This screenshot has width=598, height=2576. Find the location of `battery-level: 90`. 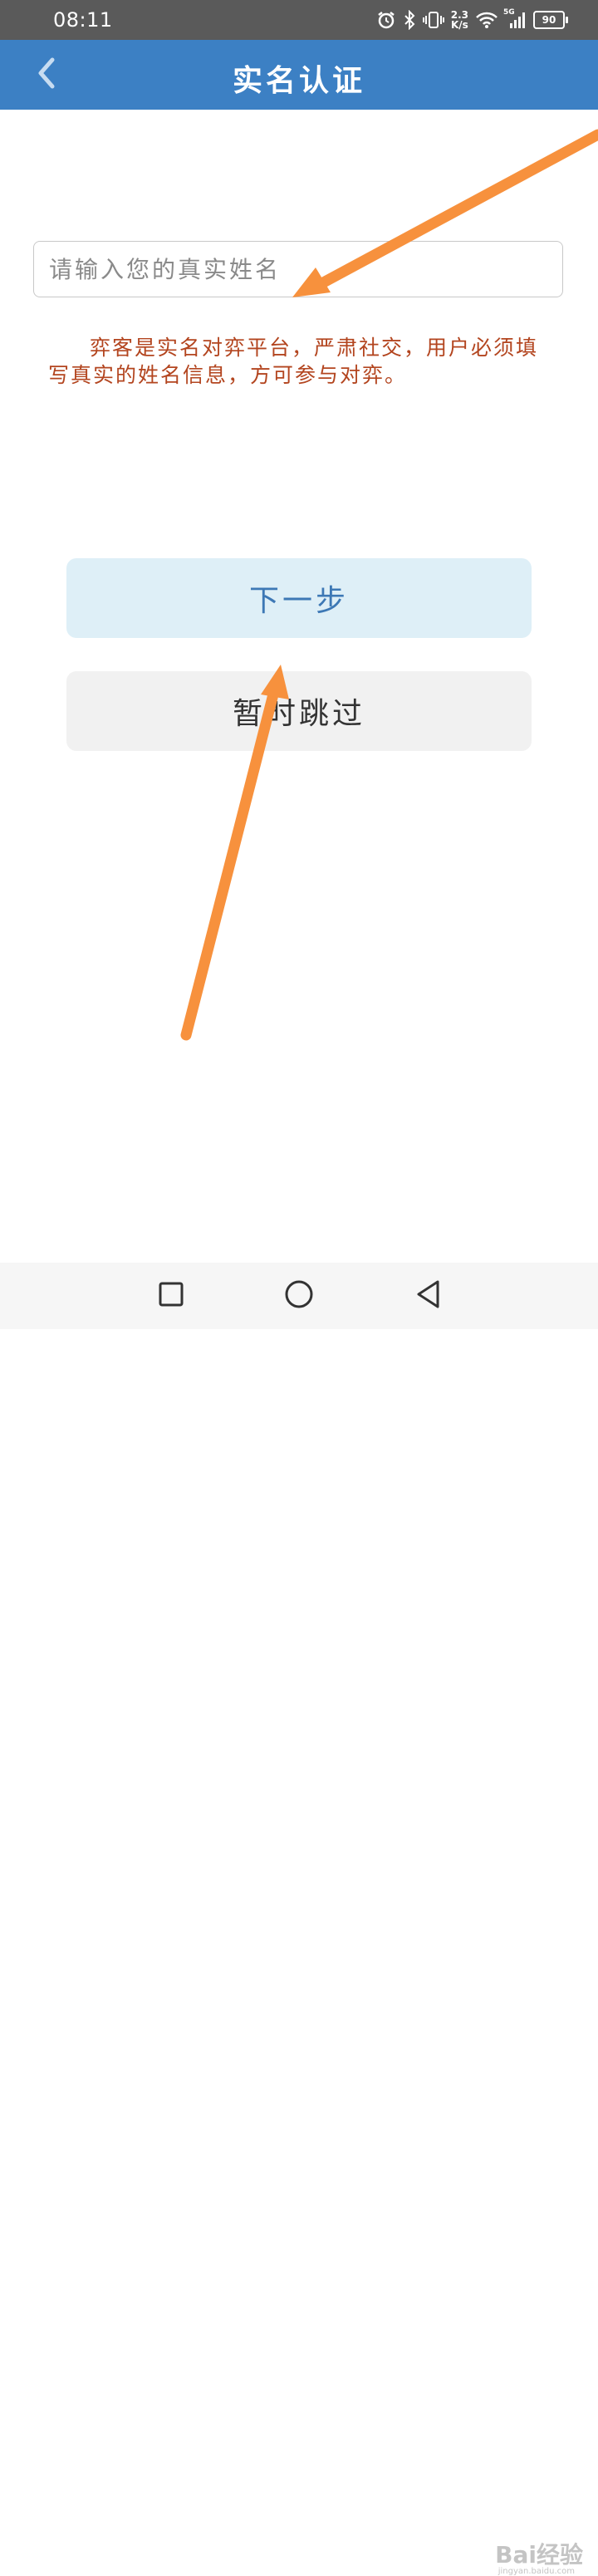

battery-level: 90 is located at coordinates (549, 20).